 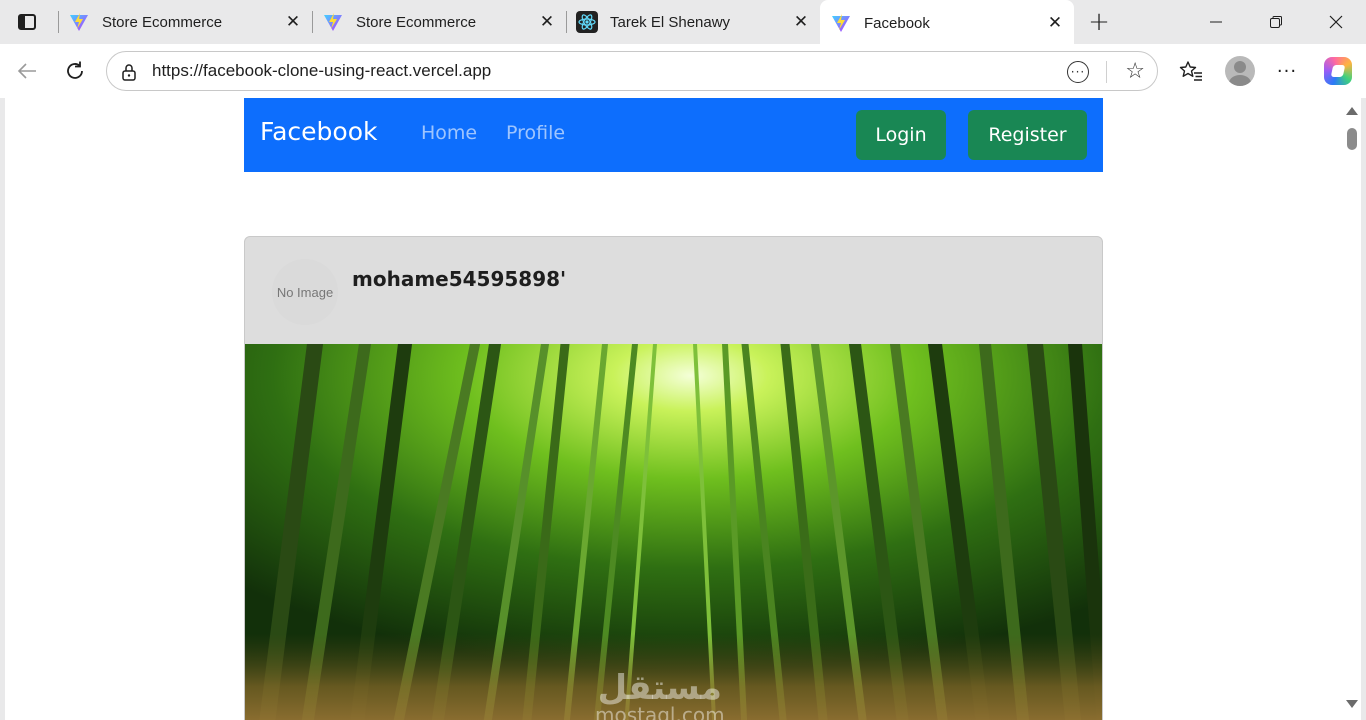 What do you see at coordinates (947, 23) in the screenshot?
I see `tab-facebook: Facebook ✕` at bounding box center [947, 23].